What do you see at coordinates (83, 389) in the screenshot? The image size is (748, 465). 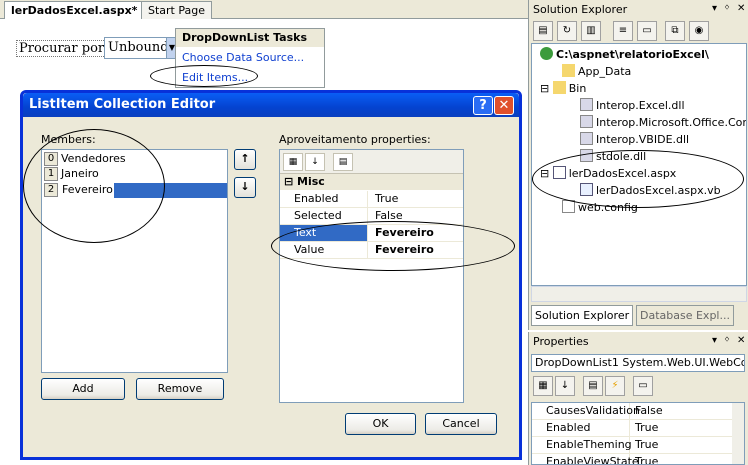 I see `add-button: Add` at bounding box center [83, 389].